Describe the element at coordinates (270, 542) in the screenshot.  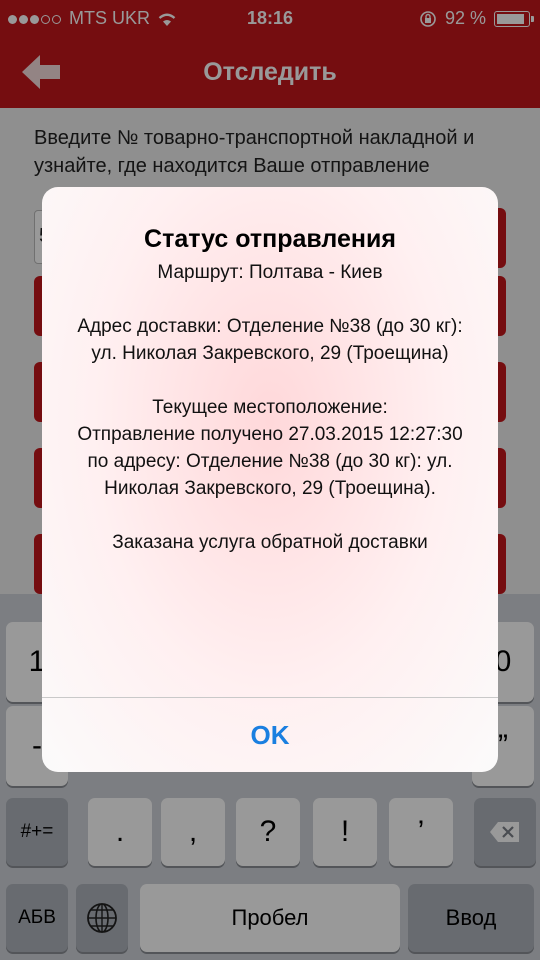
I see `return-delivery-text: Заказана услуга обратной доставки` at that location.